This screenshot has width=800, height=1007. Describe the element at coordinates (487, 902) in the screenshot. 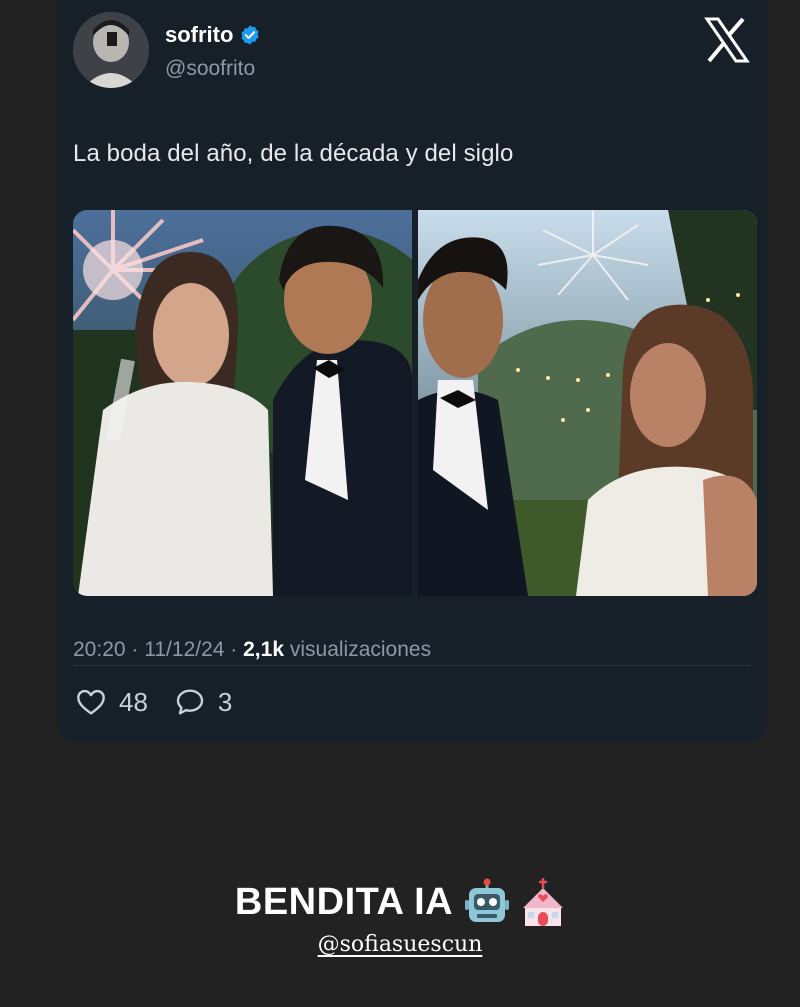

I see `robot-emoji-icon` at that location.